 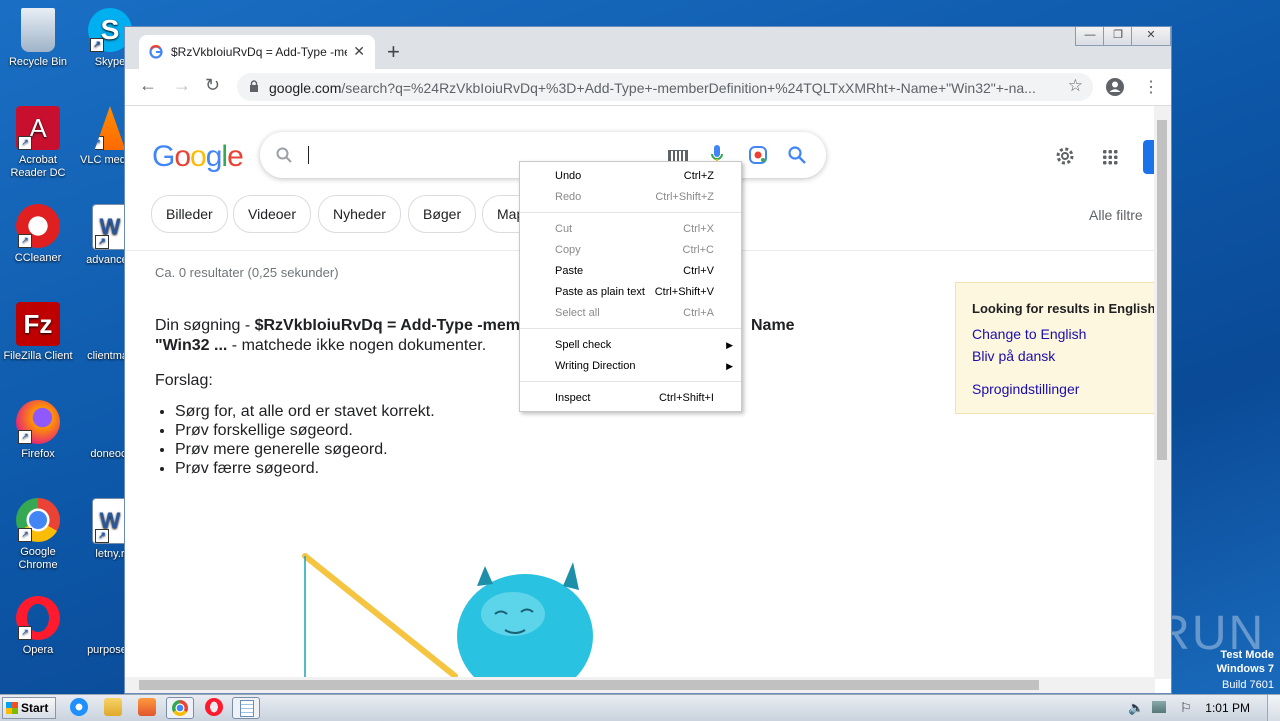 What do you see at coordinates (110, 227) in the screenshot?
I see `word-document-icon: W ↗` at bounding box center [110, 227].